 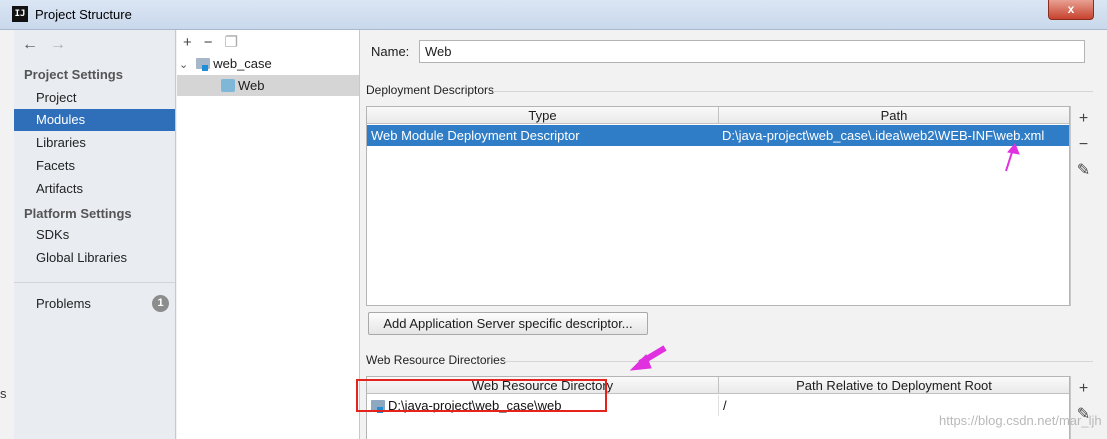 I want to click on background-text-fragment: s, so click(x=3, y=393).